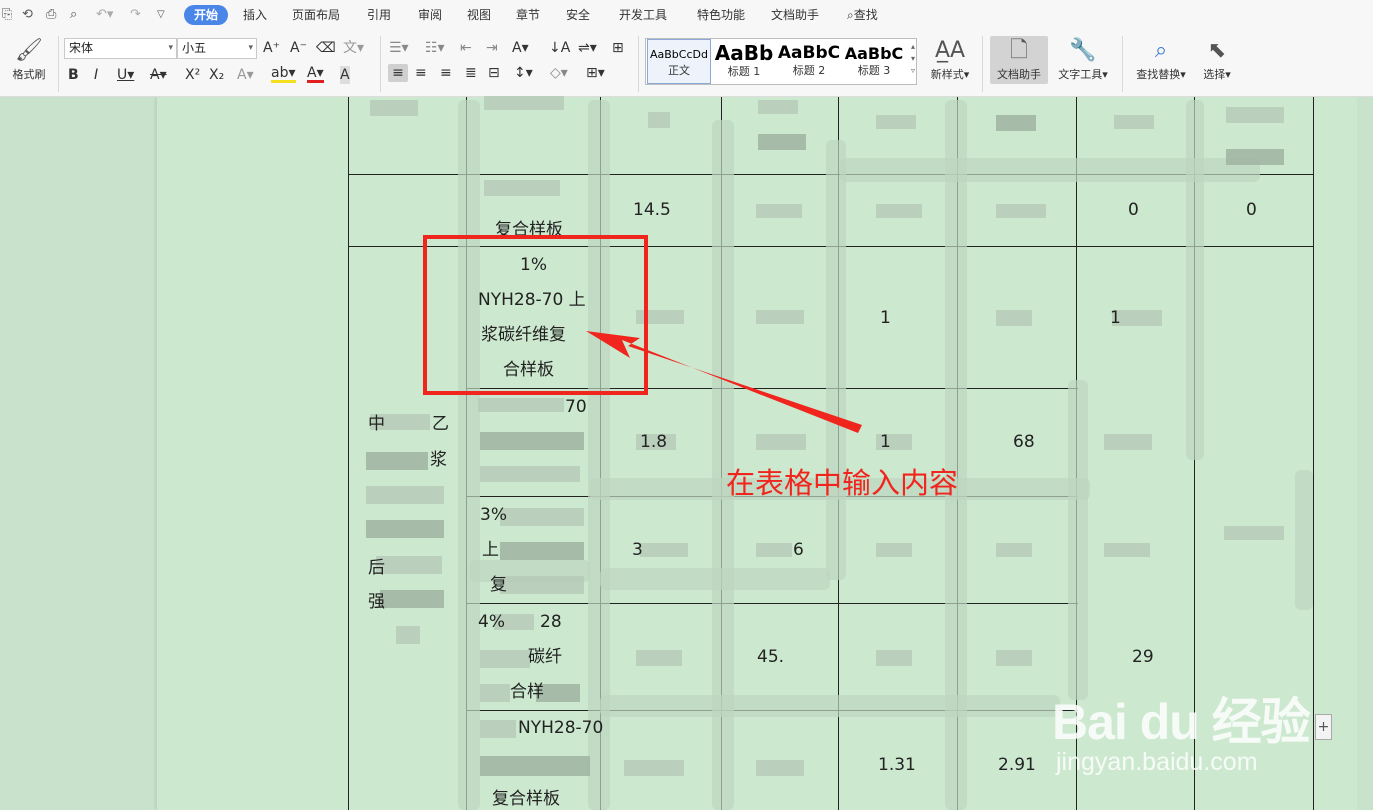  What do you see at coordinates (498, 585) in the screenshot?
I see `table-cell: 复` at bounding box center [498, 585].